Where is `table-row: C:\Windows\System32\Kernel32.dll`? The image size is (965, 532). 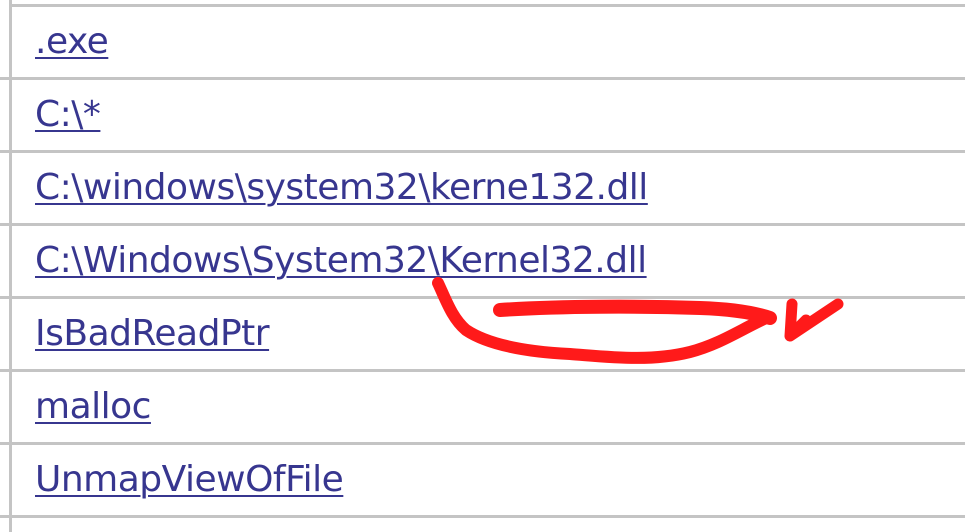
table-row: C:\Windows\System32\Kernel32.dll is located at coordinates (488, 258).